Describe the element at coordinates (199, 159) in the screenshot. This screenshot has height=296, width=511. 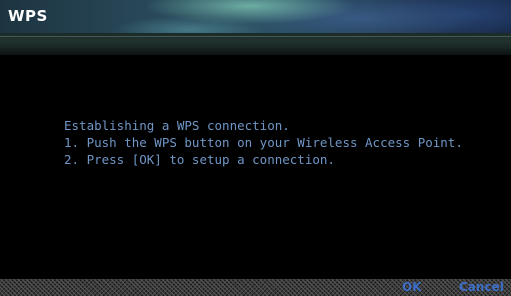
I see `message-line-step-2: 2. Press [OK] to setup a connection.` at that location.